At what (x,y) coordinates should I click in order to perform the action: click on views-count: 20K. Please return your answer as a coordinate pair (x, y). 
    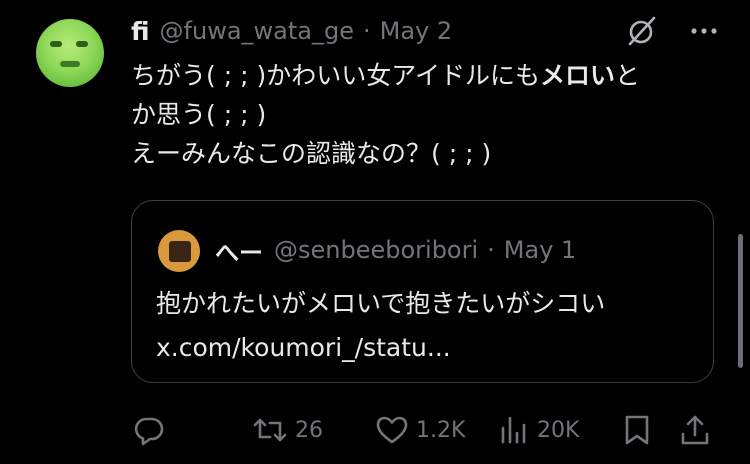
    Looking at the image, I should click on (558, 430).